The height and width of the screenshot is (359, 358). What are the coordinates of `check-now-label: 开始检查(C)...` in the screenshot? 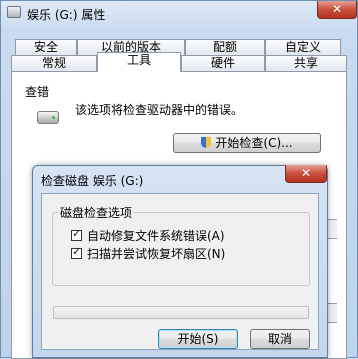 It's located at (254, 143).